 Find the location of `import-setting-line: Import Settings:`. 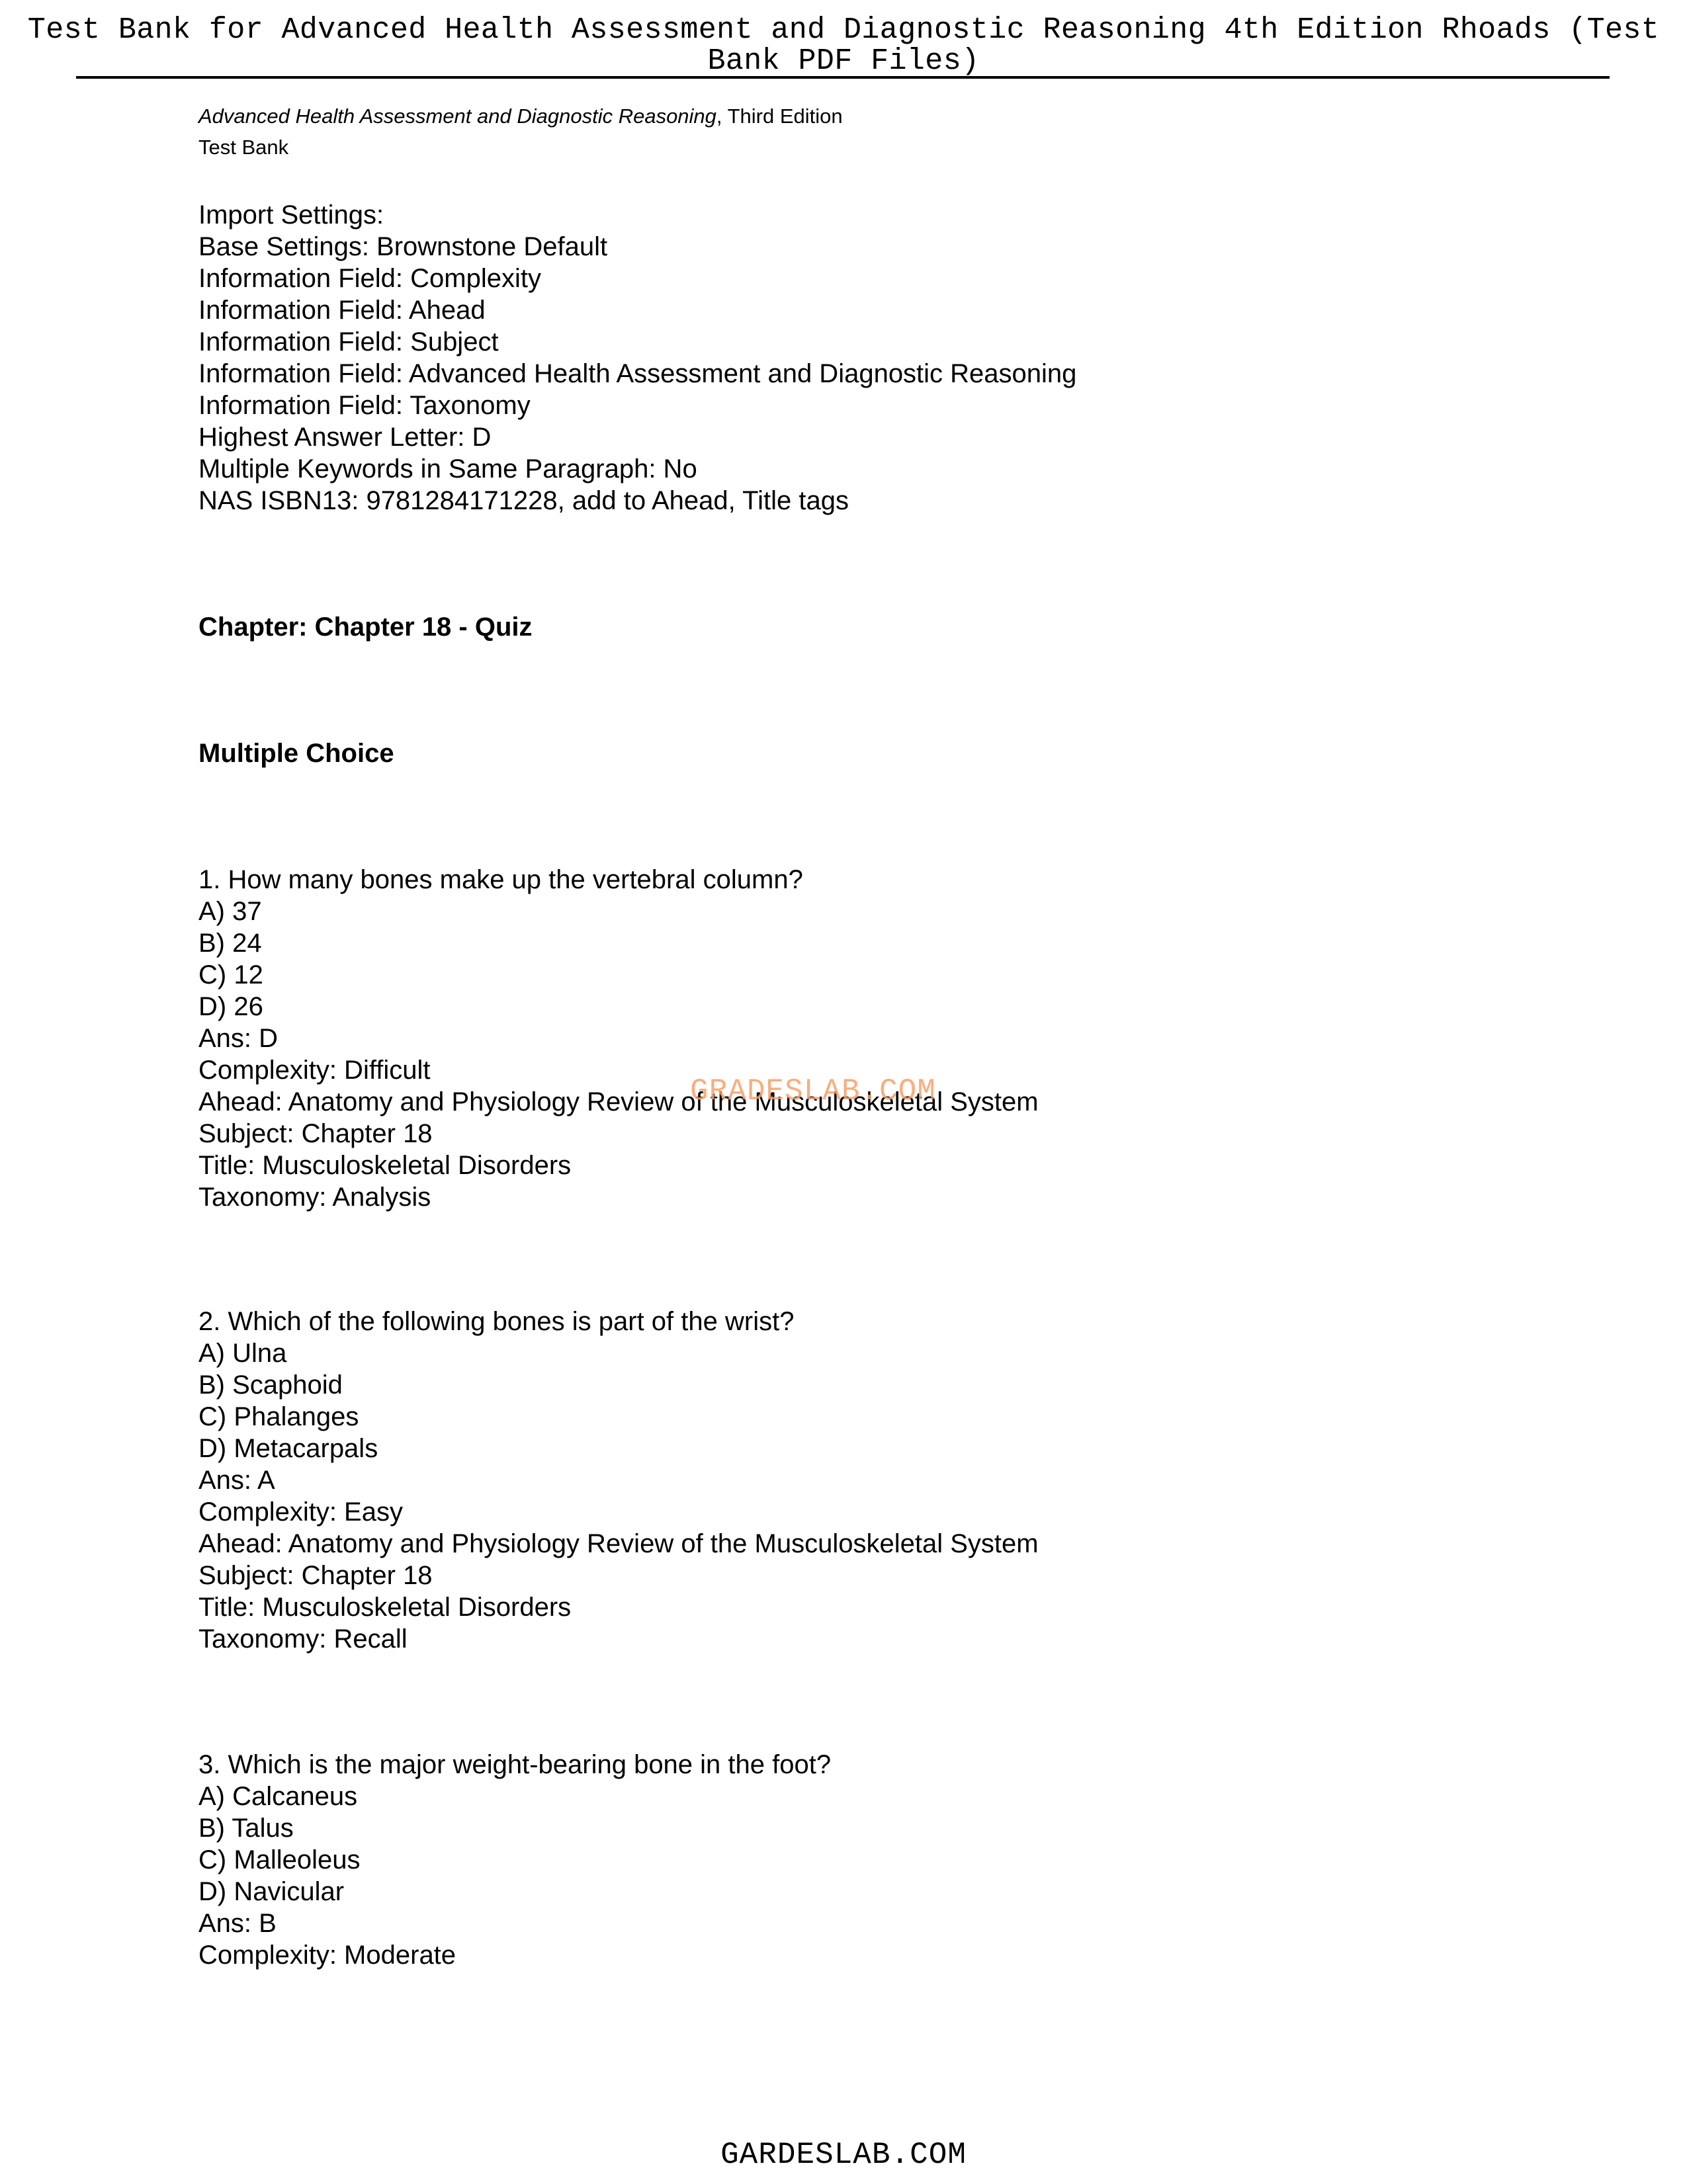

import-setting-line: Import Settings: is located at coordinates (291, 215).